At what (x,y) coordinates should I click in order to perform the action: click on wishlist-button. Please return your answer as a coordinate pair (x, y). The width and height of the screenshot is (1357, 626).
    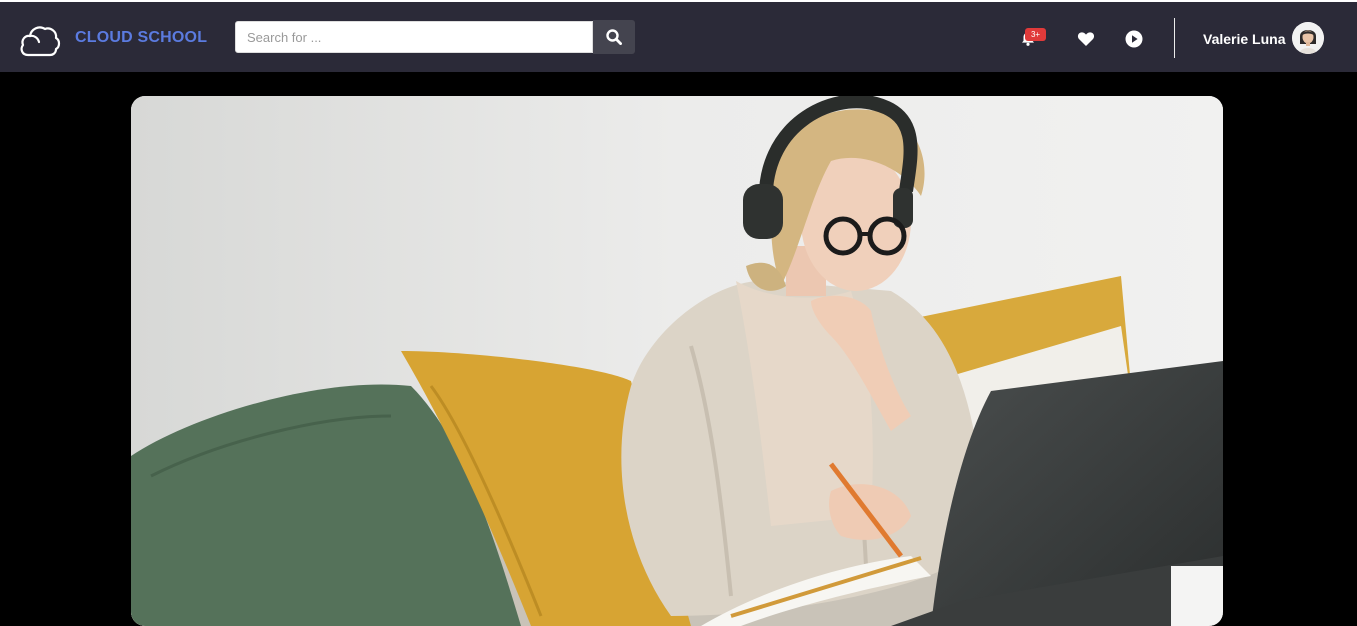
    Looking at the image, I should click on (1086, 39).